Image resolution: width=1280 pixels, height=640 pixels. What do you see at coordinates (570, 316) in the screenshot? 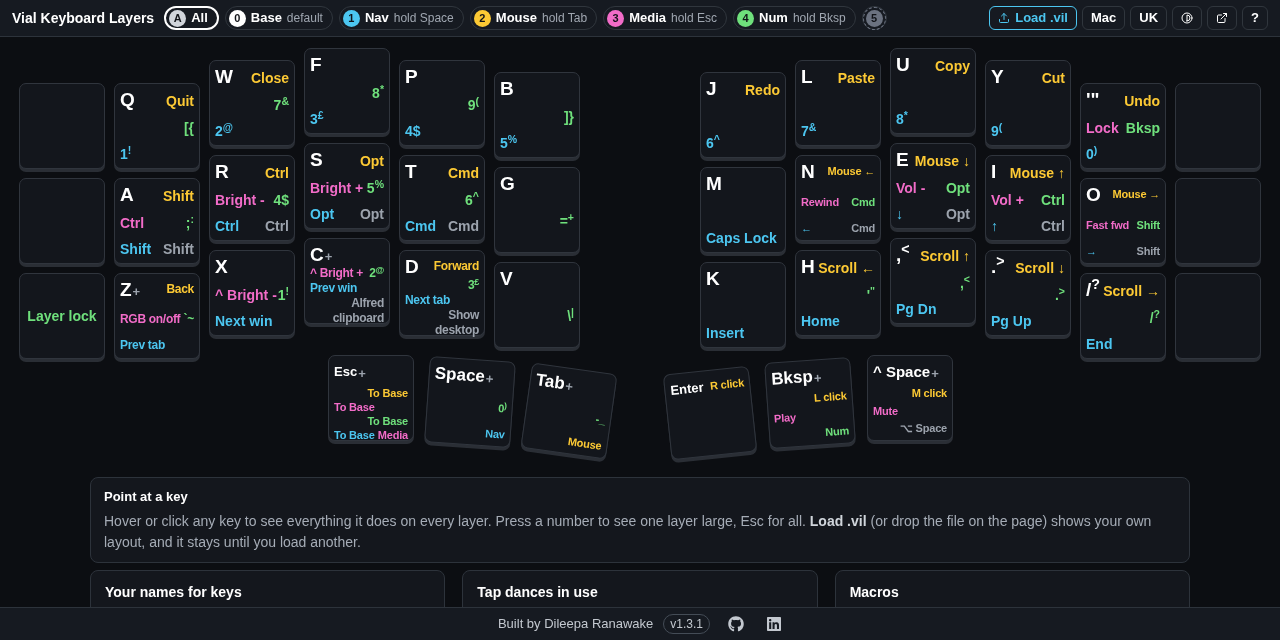
I see `layer-label: \$^{|}$` at bounding box center [570, 316].